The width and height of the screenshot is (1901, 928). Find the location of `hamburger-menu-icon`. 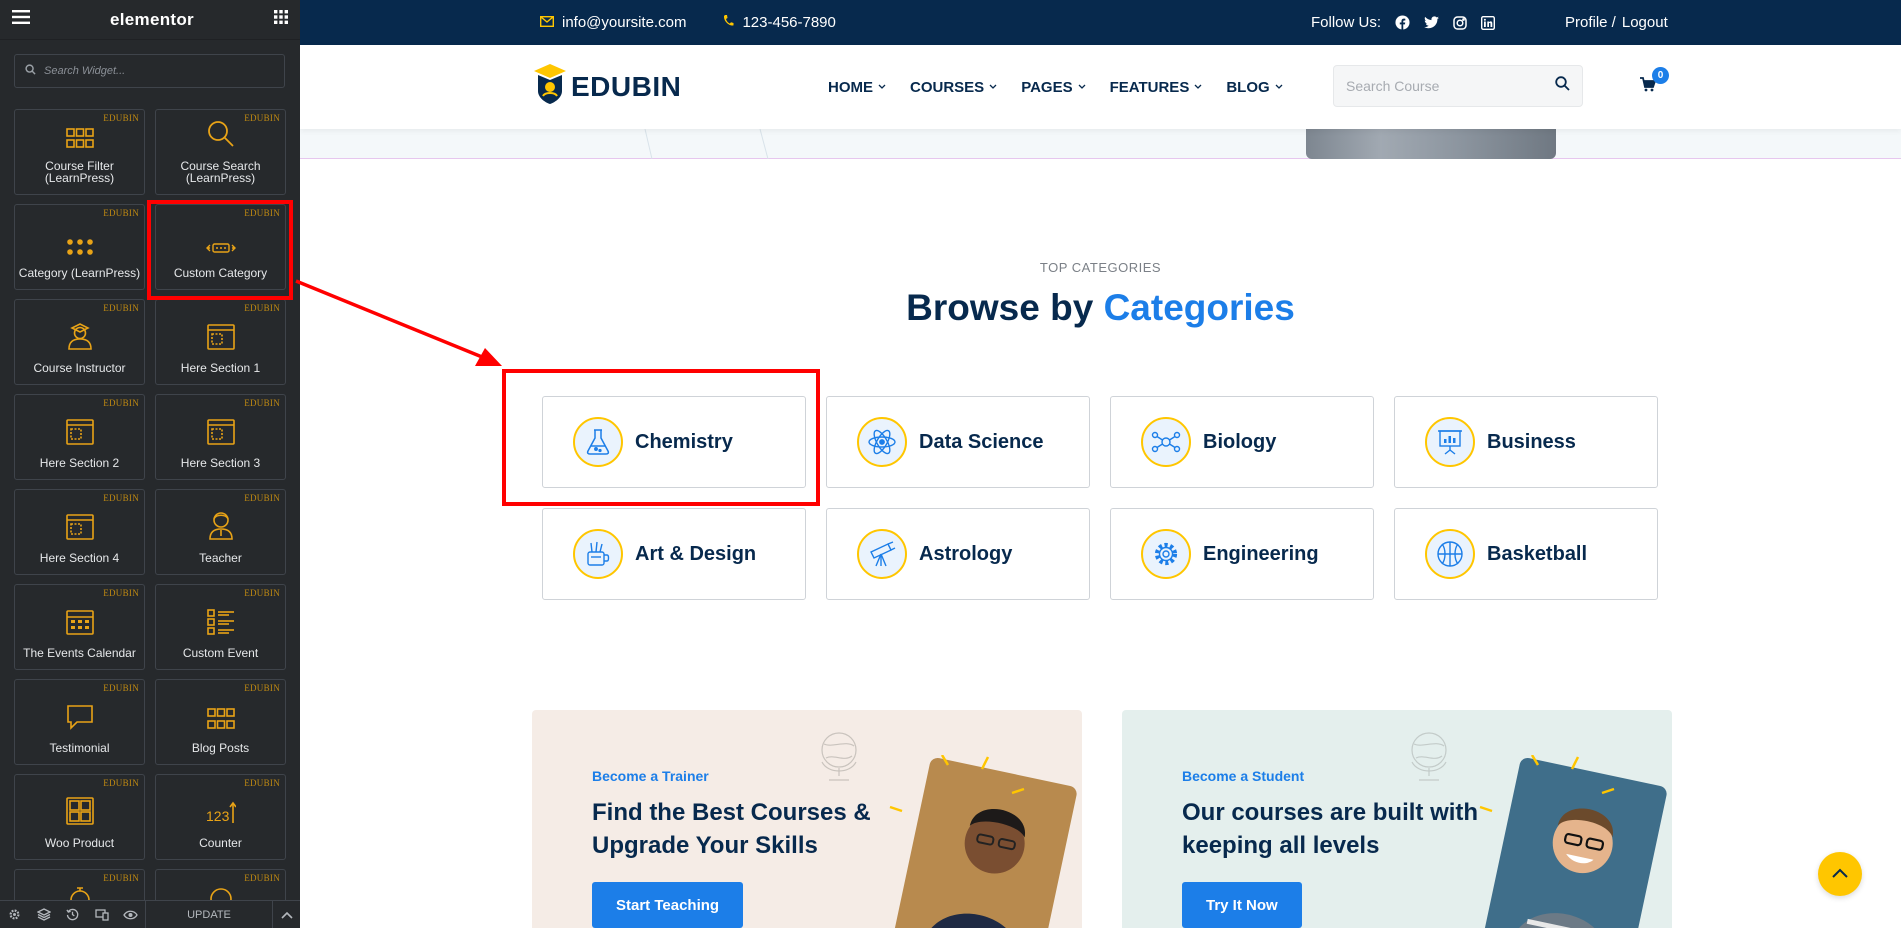

hamburger-menu-icon is located at coordinates (21, 19).